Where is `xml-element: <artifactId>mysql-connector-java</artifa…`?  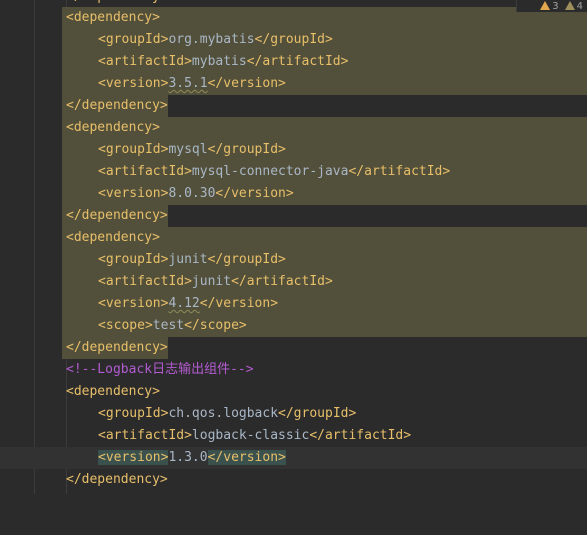
xml-element: <artifactId>mysql-connector-java</artifa… is located at coordinates (274, 171).